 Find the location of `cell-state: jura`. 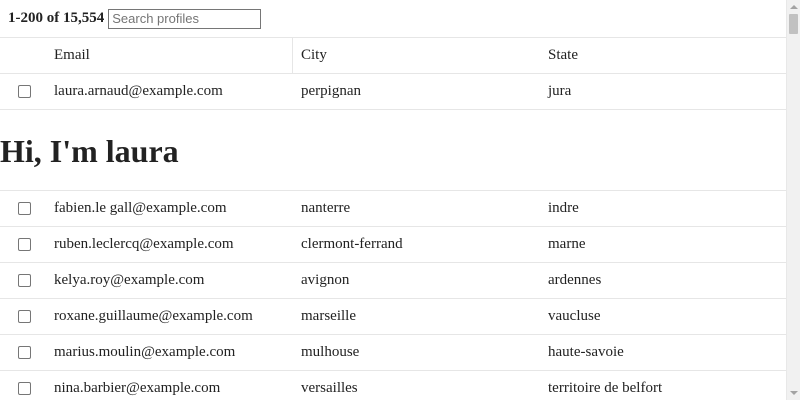

cell-state: jura is located at coordinates (560, 91).